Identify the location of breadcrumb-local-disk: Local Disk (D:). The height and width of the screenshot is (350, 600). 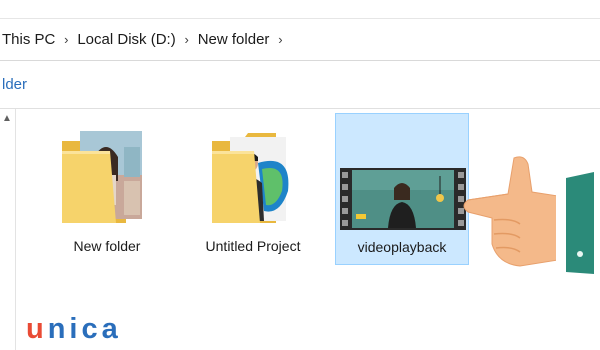
(126, 39).